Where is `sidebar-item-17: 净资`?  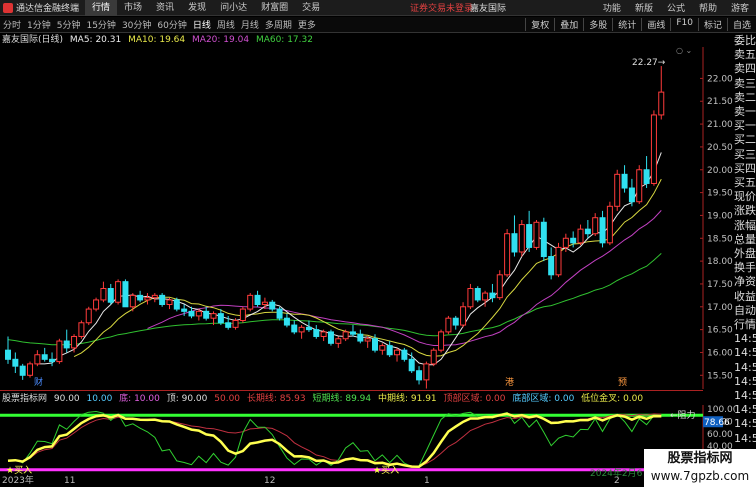
sidebar-item-17: 净资 is located at coordinates (745, 282).